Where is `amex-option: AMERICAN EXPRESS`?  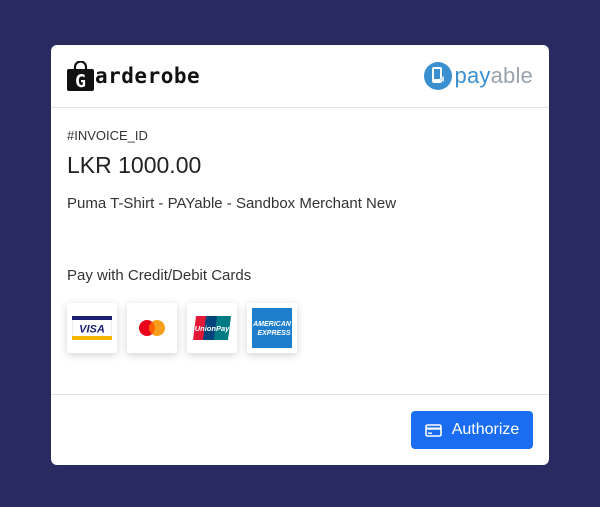
amex-option: AMERICAN EXPRESS is located at coordinates (272, 328).